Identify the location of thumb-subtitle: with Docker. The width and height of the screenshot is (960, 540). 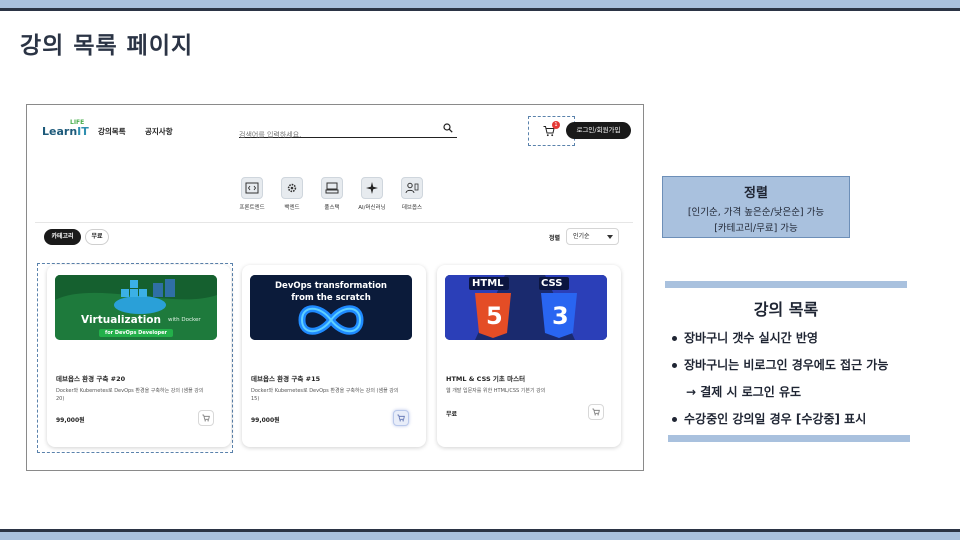
(184, 320).